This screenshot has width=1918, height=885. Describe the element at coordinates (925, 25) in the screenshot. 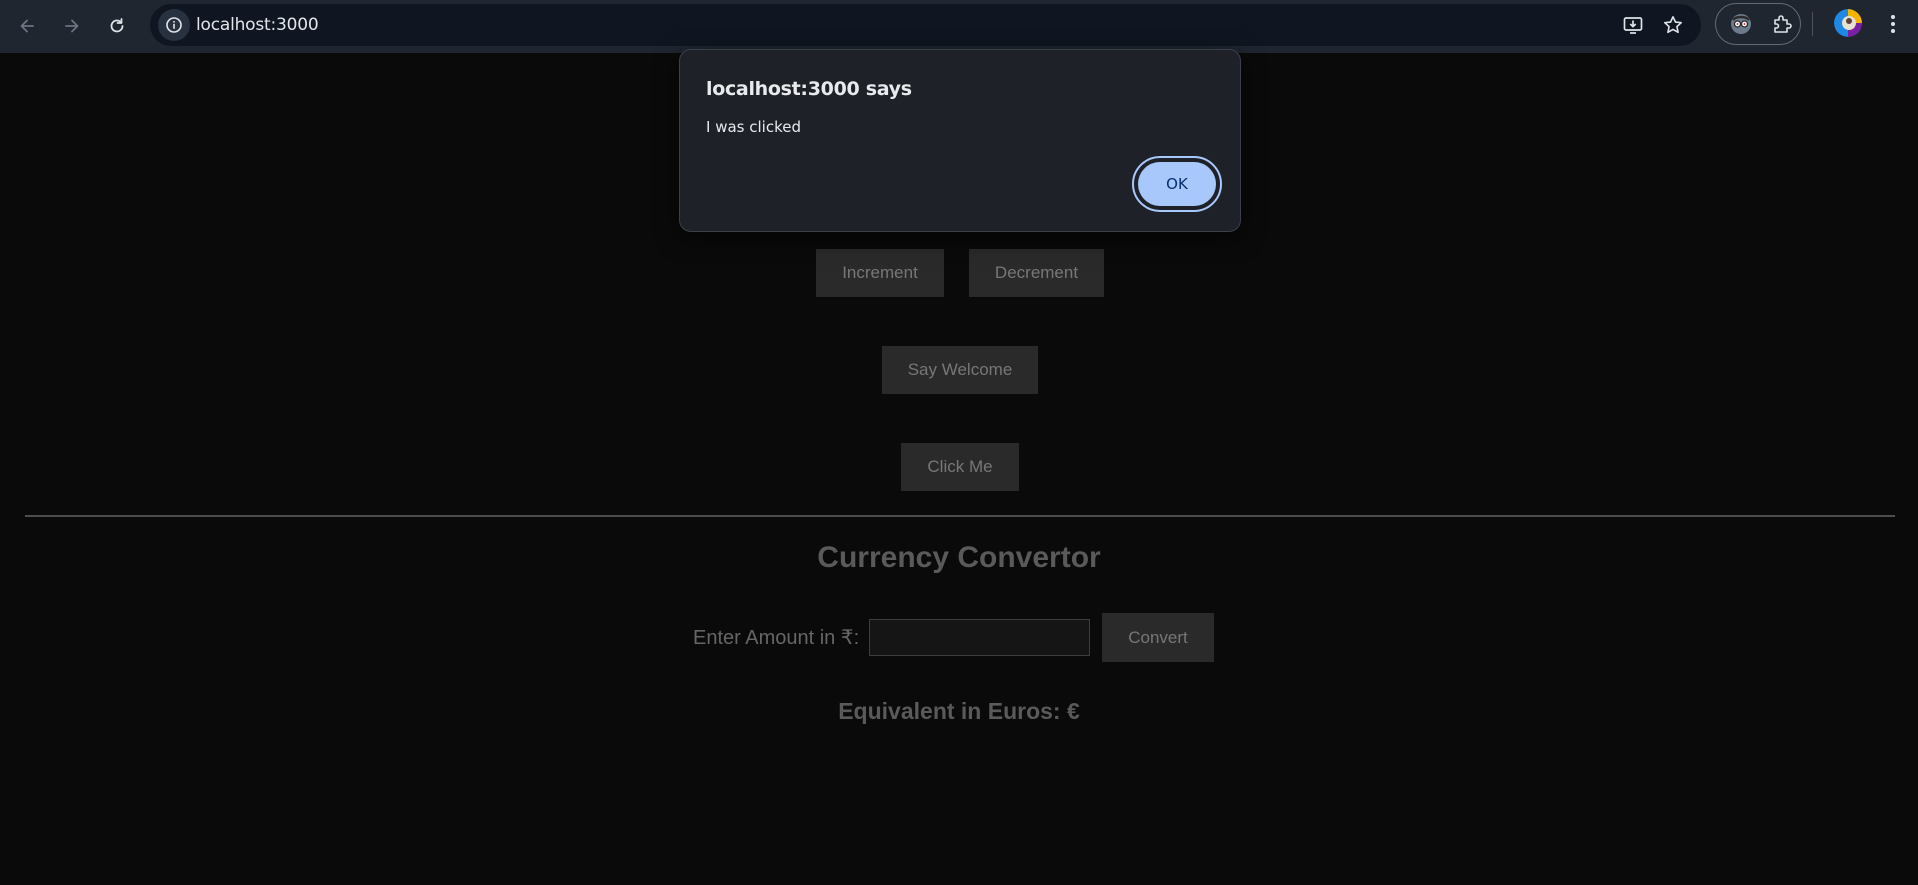

I see `address-bar: localhost:3000` at that location.